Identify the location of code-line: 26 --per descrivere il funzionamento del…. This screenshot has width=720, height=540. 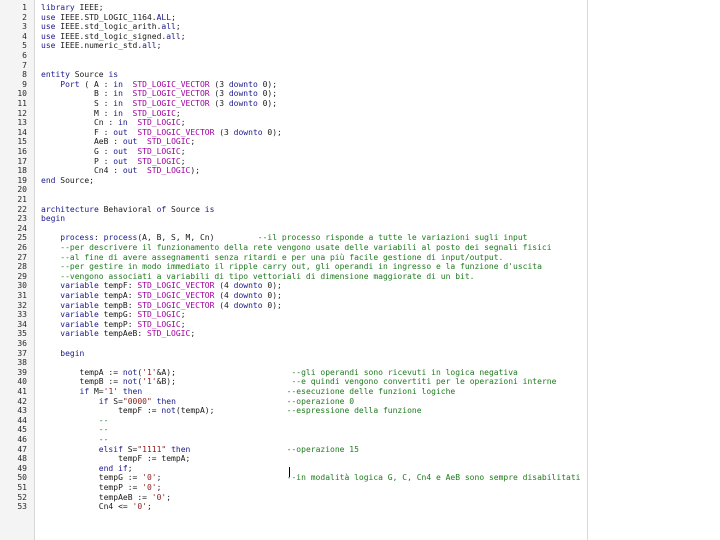
(360, 247).